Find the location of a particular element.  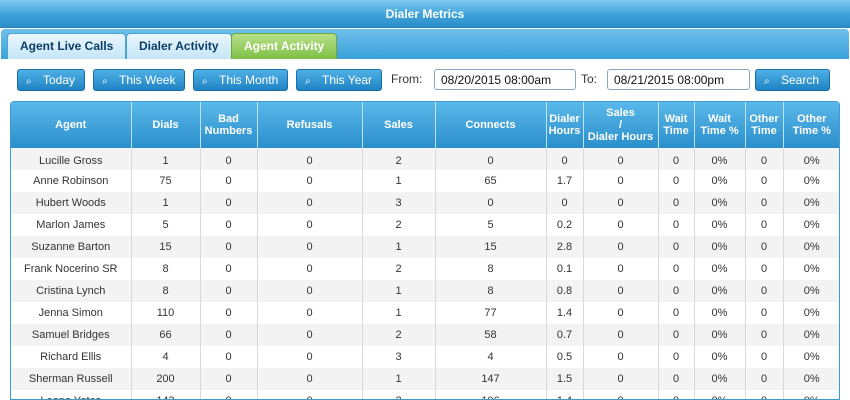

table-row: Marlon James 5 0 0 2 5 0.2 0 0 0% 0 0% is located at coordinates (425, 225).